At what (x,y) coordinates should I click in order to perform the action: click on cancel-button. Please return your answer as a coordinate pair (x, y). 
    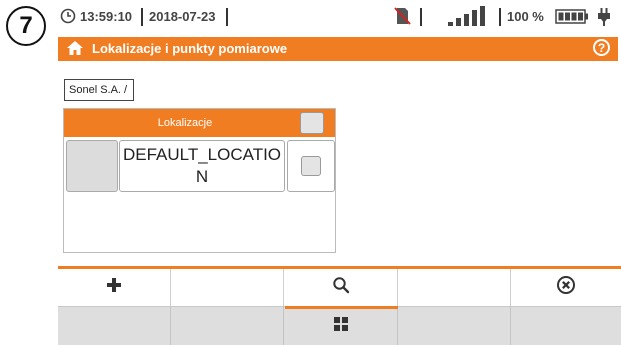
    Looking at the image, I should click on (566, 287).